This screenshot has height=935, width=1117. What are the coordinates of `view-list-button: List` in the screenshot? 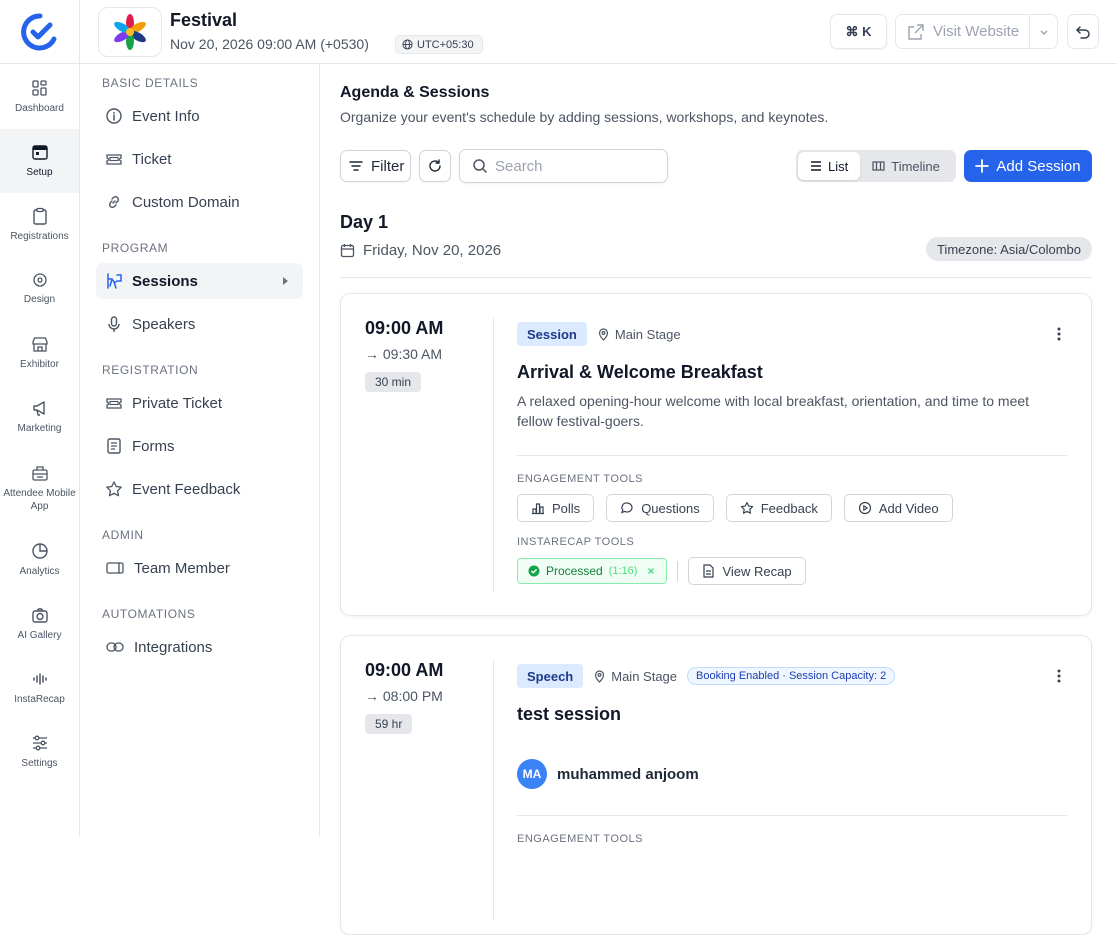 It's located at (829, 166).